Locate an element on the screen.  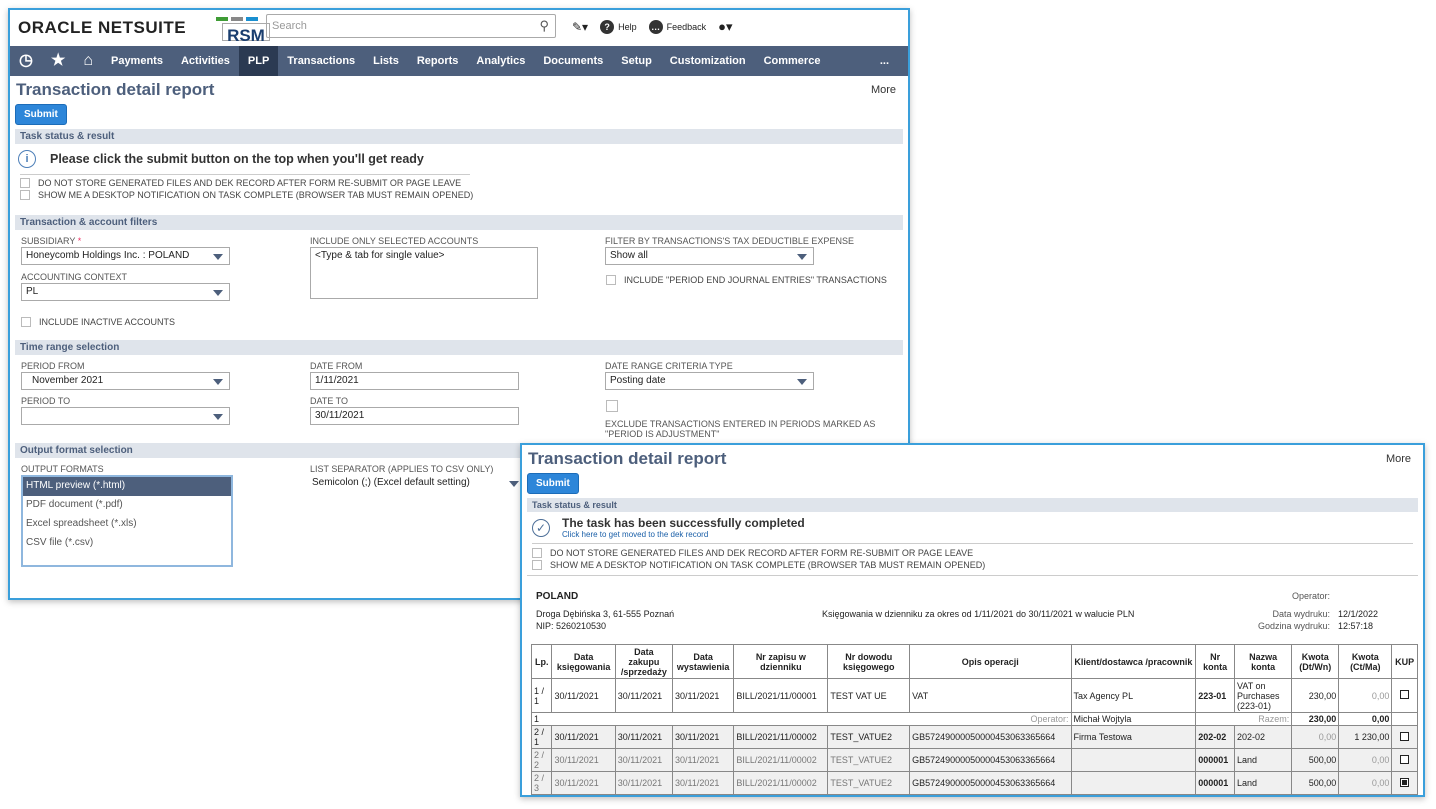
nav-activities: Activities is located at coordinates (205, 61).